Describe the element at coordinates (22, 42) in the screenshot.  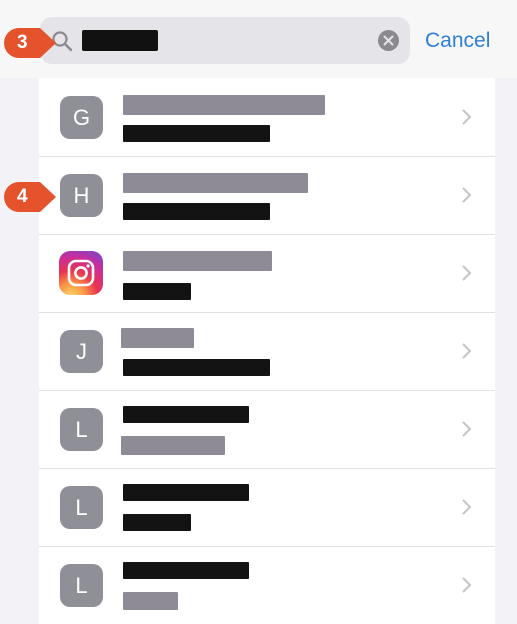
I see `callout-label: 3` at that location.